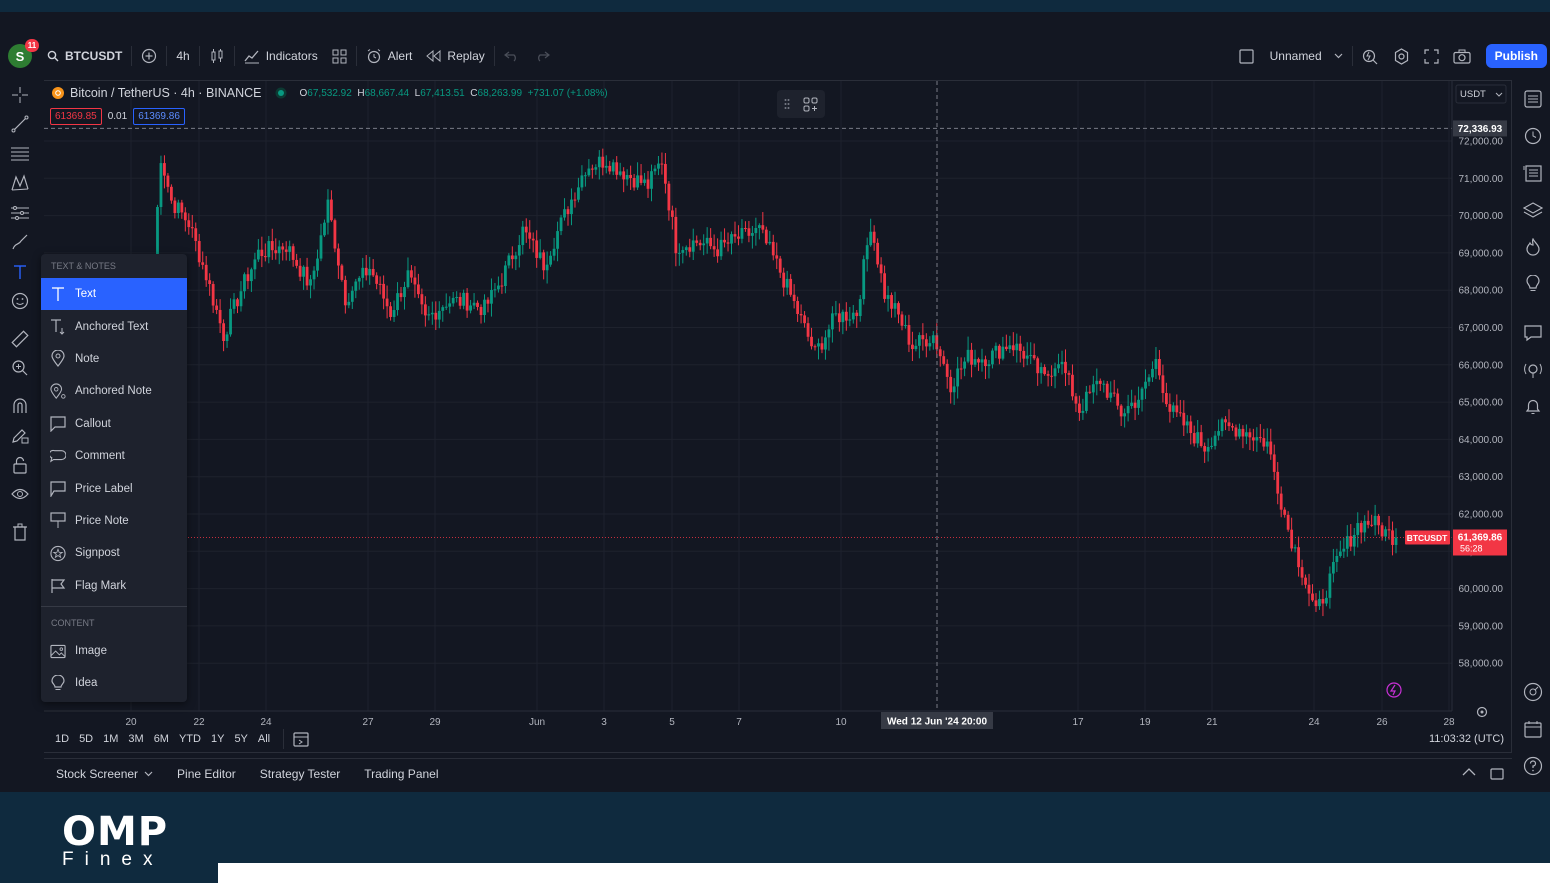 This screenshot has width=1550, height=883. Describe the element at coordinates (1533, 691) in the screenshot. I see `dom-button` at that location.